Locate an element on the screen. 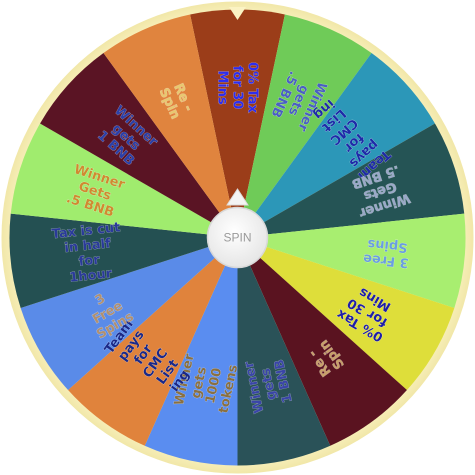 The image size is (475, 475). segment-label-line: 0% Tax is located at coordinates (252, 88).